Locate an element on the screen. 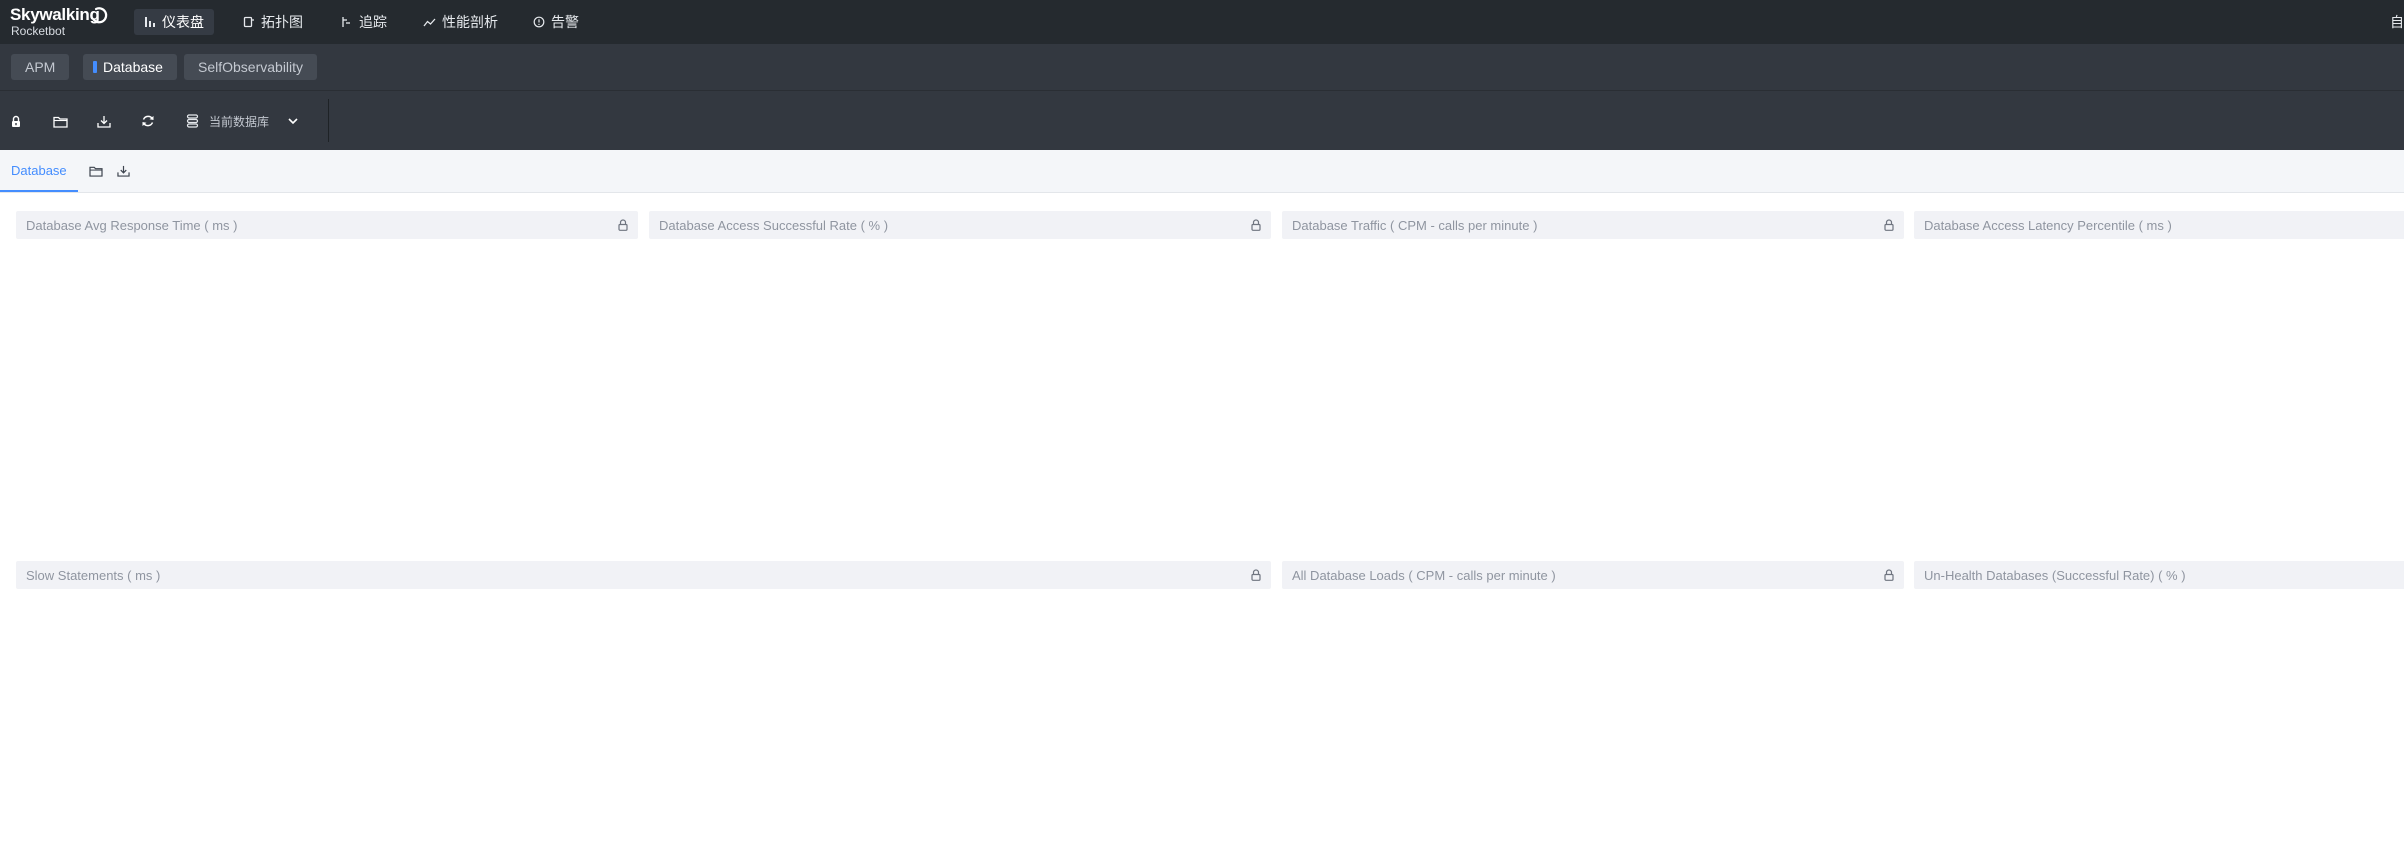  skywalking-logo: Skywalking Rocketbot is located at coordinates (59, 21).